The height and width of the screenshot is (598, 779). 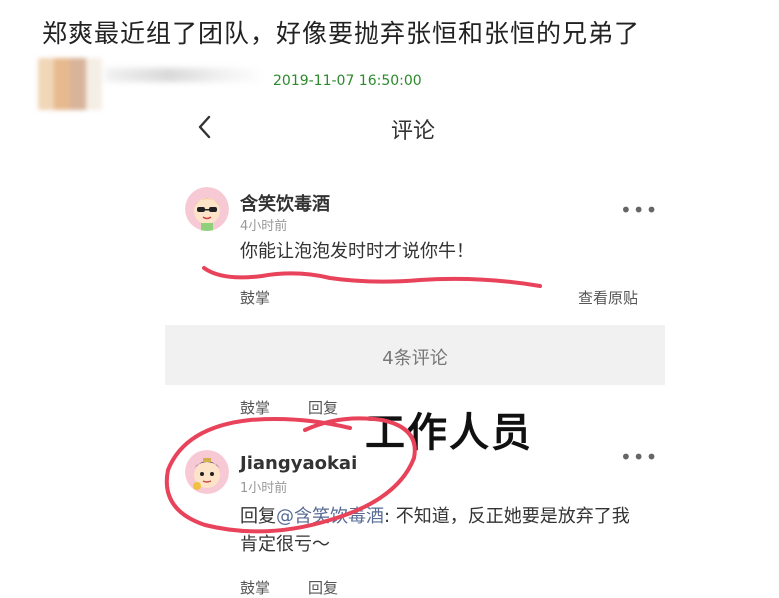 I want to click on back-button, so click(x=205, y=127).